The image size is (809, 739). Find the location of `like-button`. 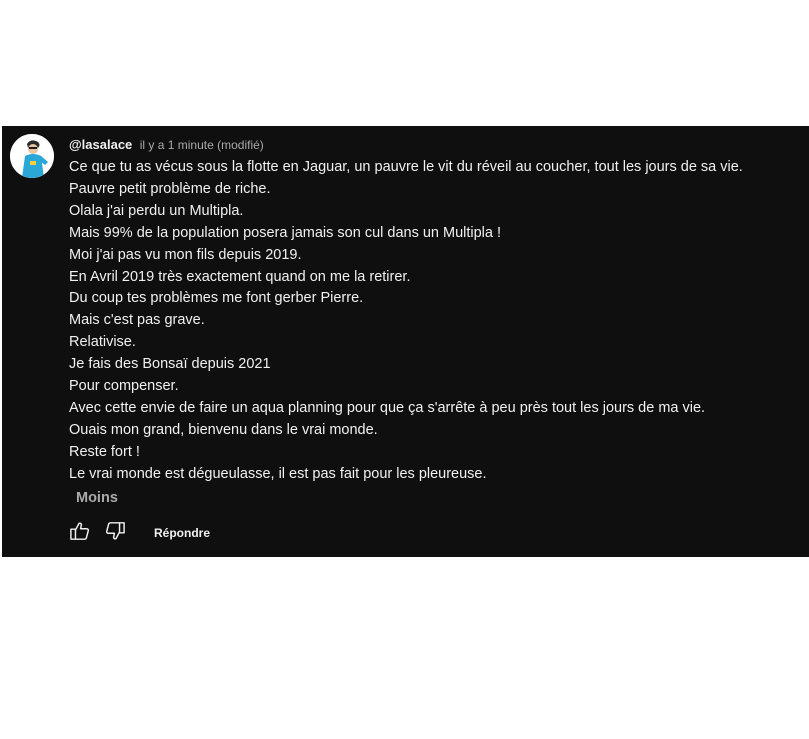

like-button is located at coordinates (80, 533).